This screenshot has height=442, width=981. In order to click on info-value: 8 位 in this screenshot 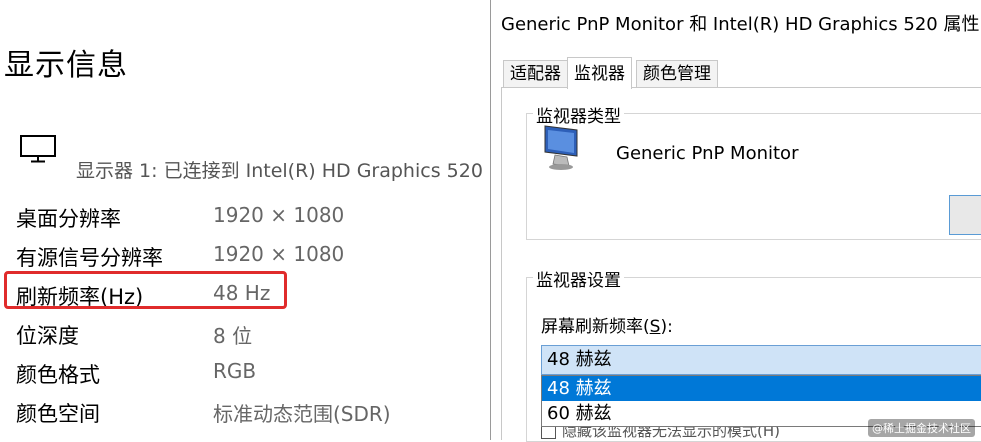, I will do `click(233, 336)`.